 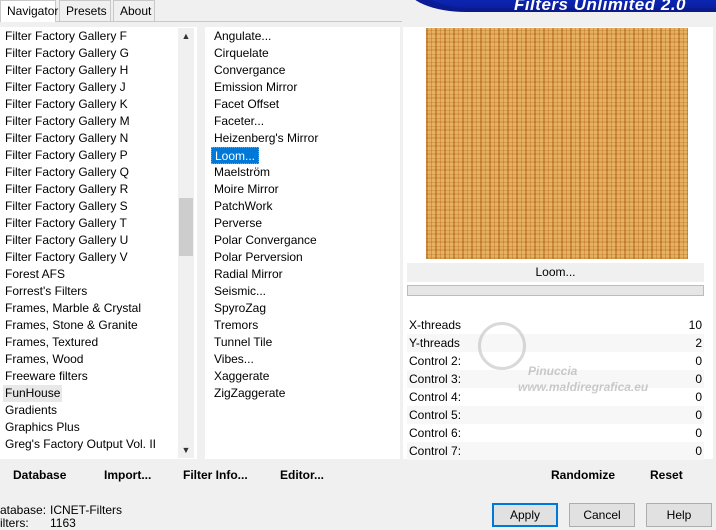 I want to click on cancel-button: Cancel, so click(x=602, y=515).